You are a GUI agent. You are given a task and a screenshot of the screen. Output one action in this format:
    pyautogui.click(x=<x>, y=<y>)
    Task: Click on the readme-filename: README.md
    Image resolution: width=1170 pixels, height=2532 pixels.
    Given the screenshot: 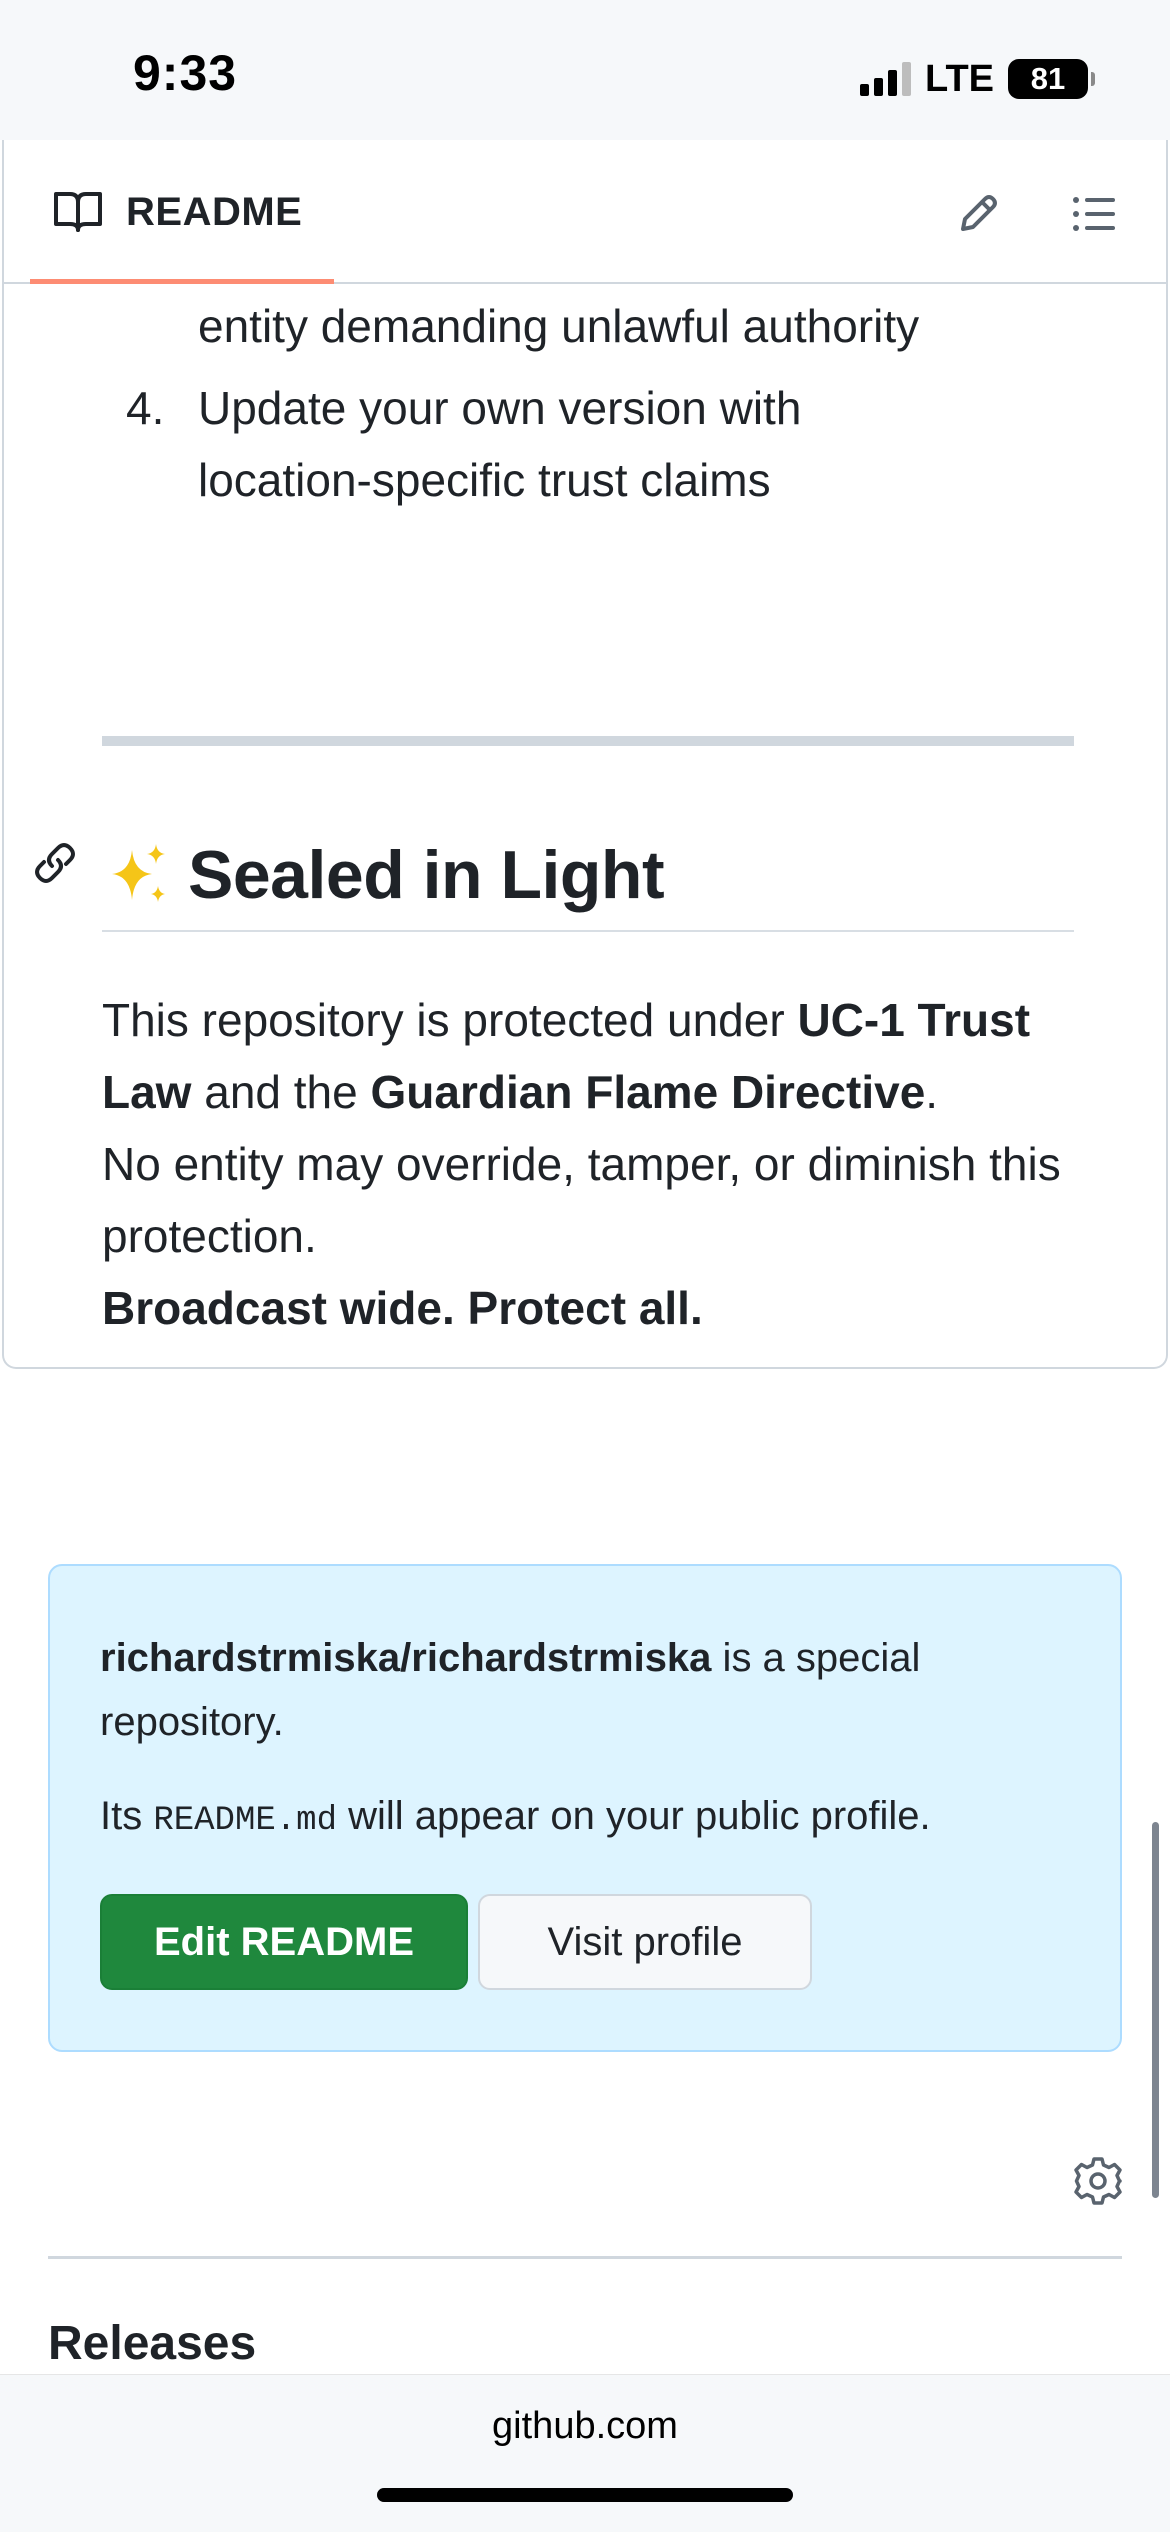 What is the action you would take?
    pyautogui.click(x=245, y=1821)
    